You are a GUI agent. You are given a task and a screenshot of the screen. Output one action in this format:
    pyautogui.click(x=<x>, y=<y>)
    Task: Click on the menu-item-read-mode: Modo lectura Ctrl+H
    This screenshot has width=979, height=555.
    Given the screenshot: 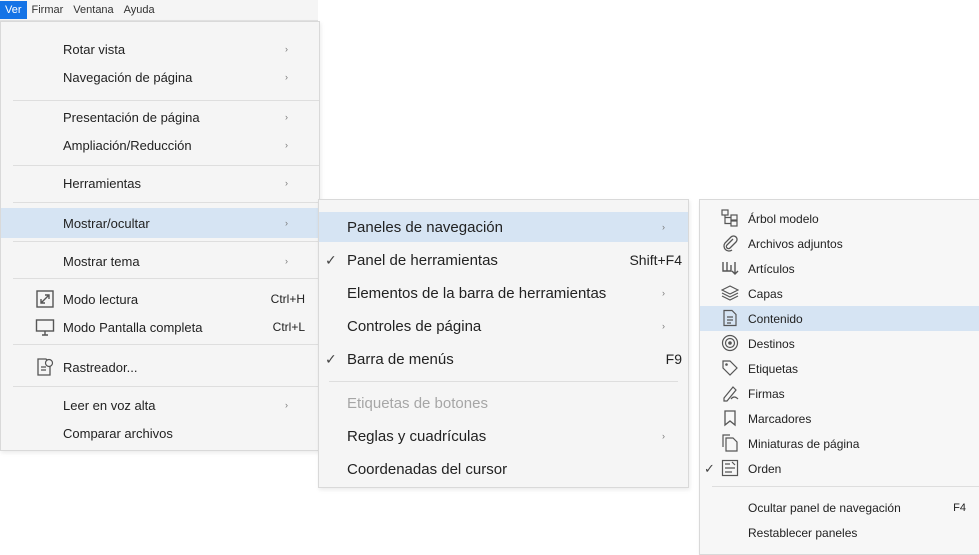 What is the action you would take?
    pyautogui.click(x=160, y=299)
    